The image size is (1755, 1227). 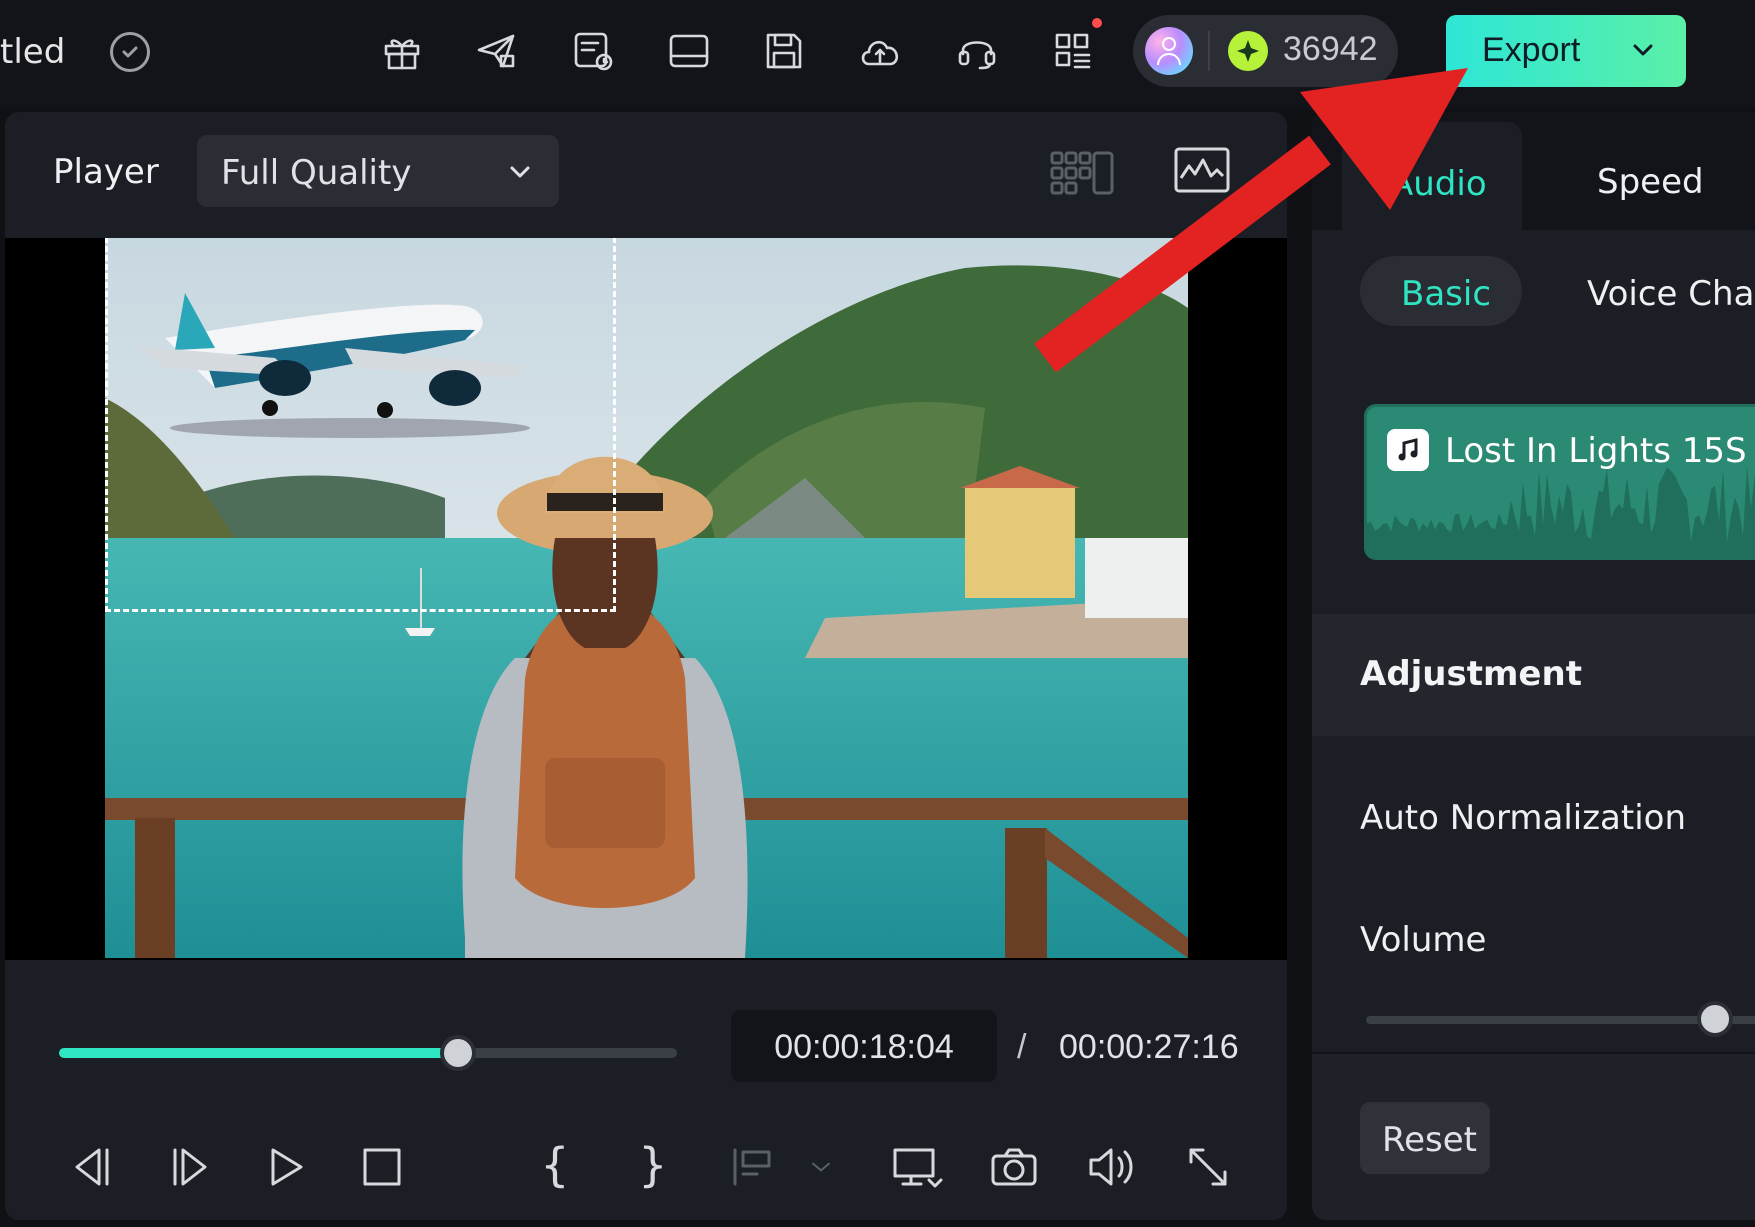 What do you see at coordinates (1531, 50) in the screenshot?
I see `export-label: Export` at bounding box center [1531, 50].